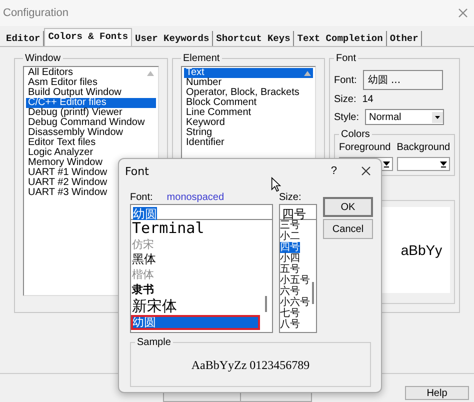 The height and width of the screenshot is (402, 474). I want to click on list-item: UART #2 Window, so click(68, 183).